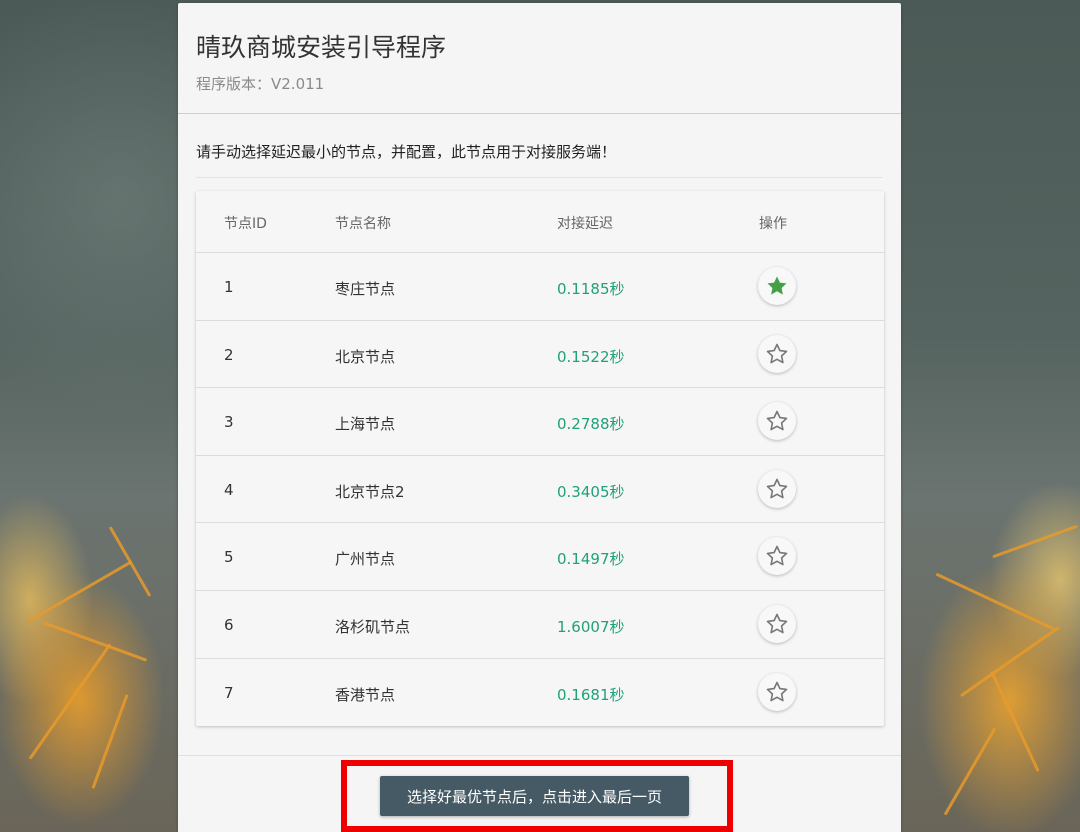  I want to click on node-latency: 0.1185秒, so click(591, 289).